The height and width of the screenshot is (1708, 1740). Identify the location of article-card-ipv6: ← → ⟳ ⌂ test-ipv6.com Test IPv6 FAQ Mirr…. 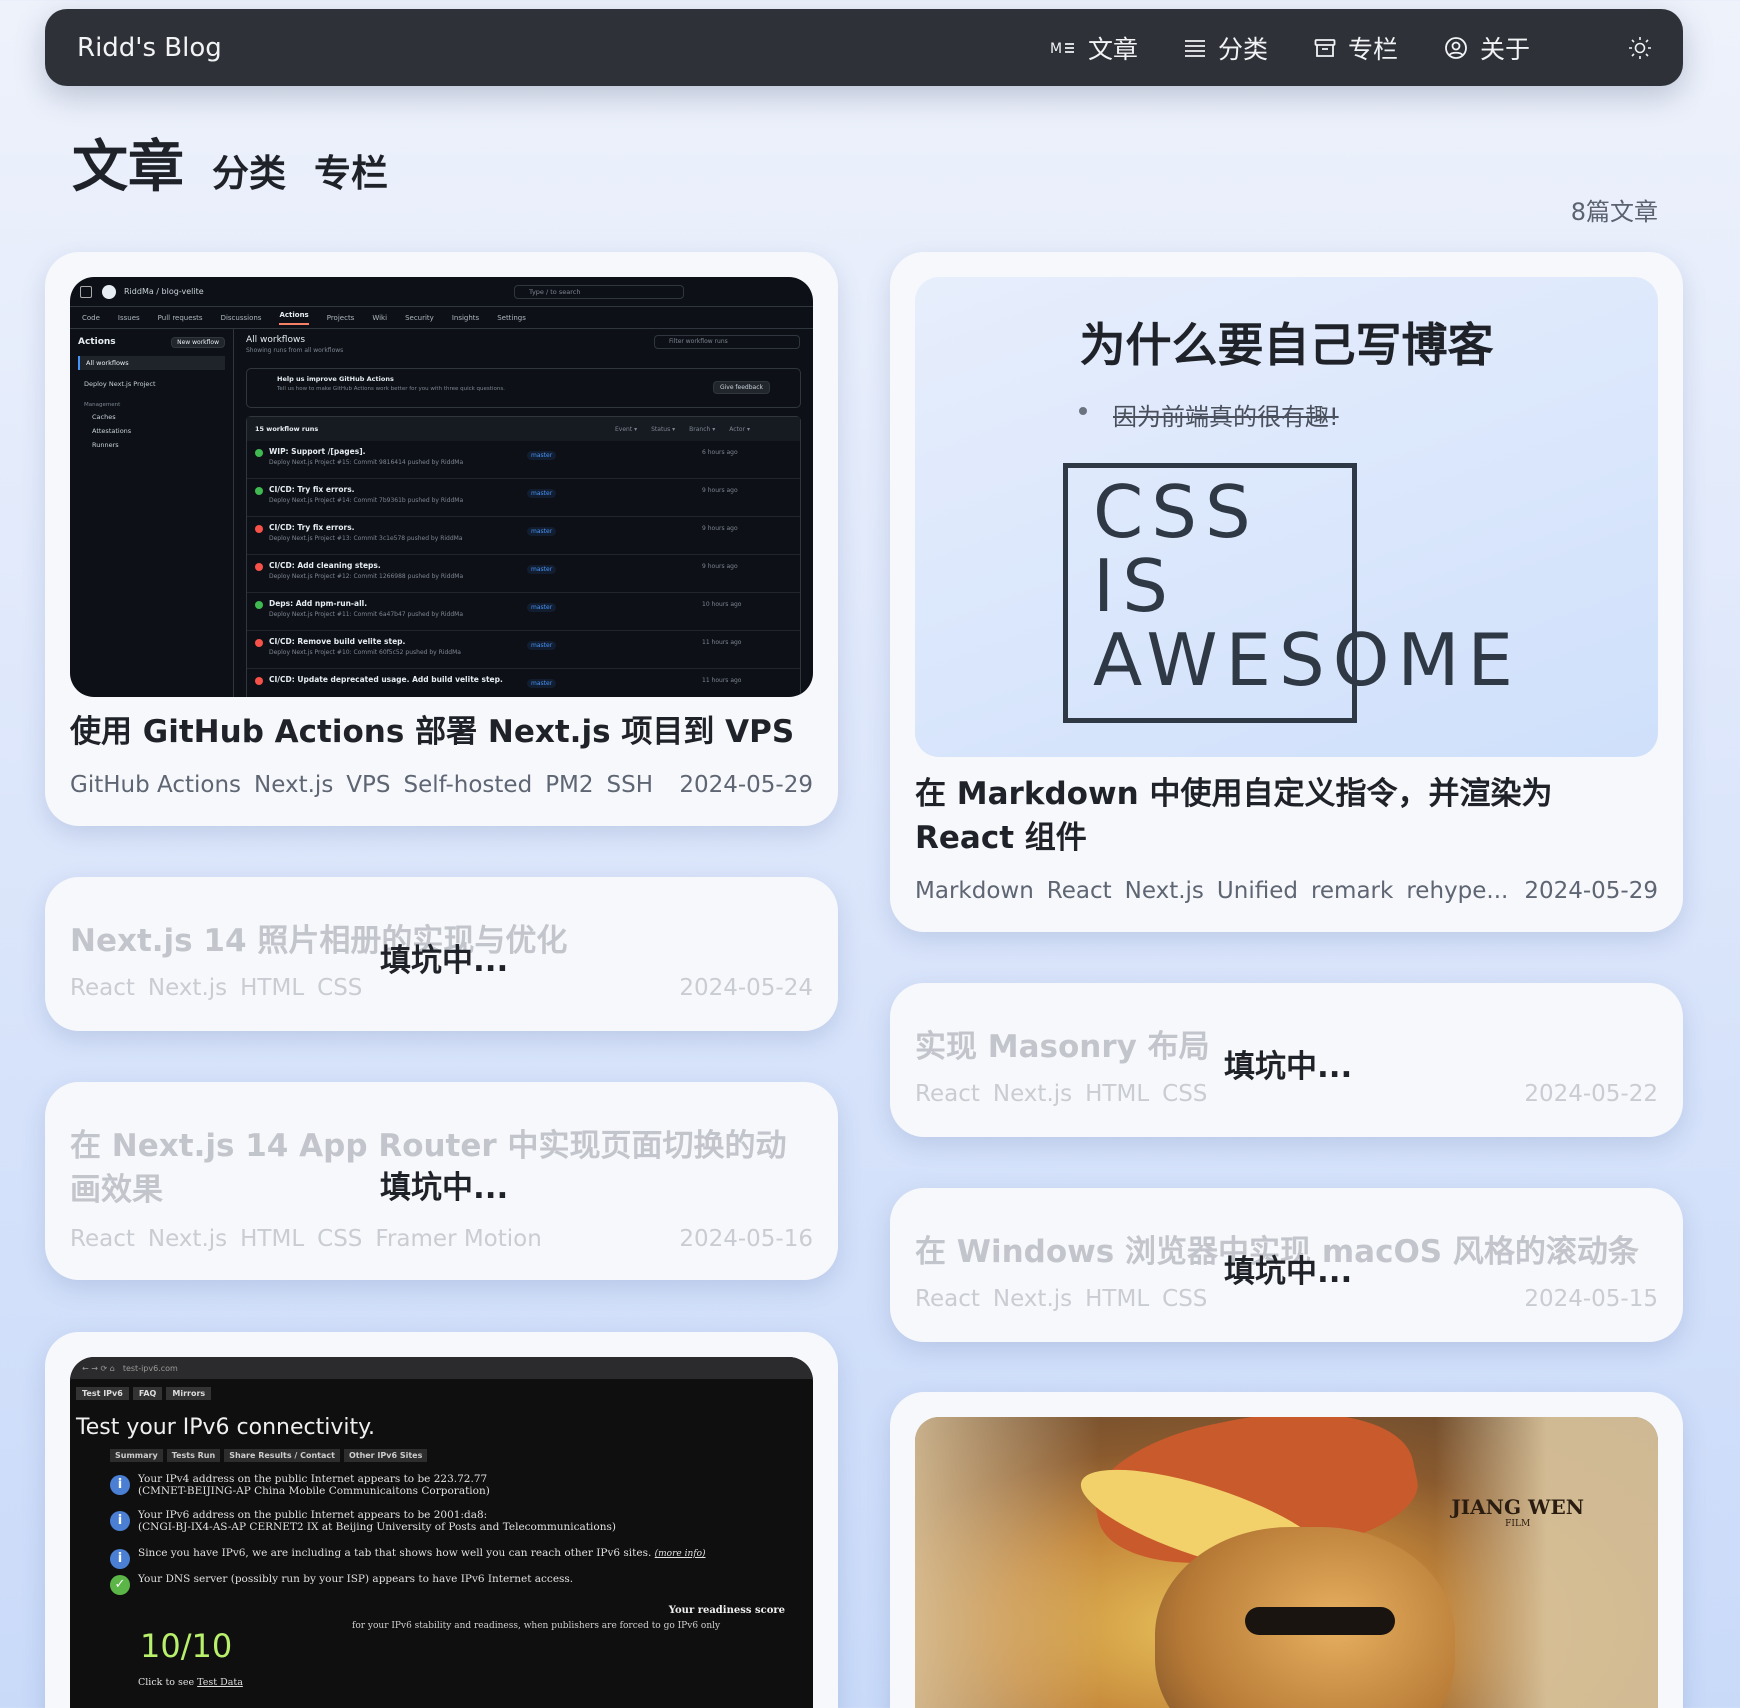
(441, 1520).